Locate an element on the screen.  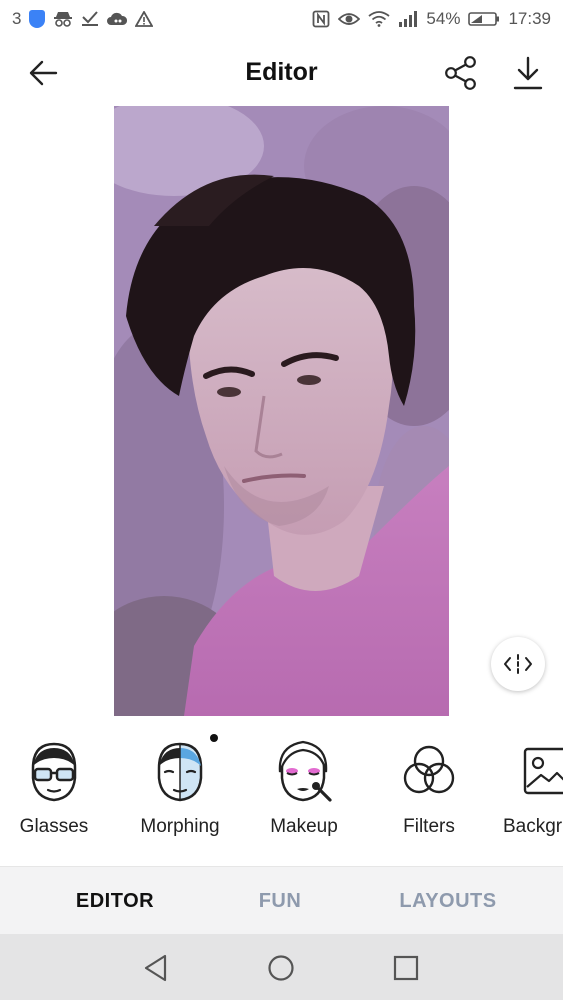
download-icon is located at coordinates (528, 73).